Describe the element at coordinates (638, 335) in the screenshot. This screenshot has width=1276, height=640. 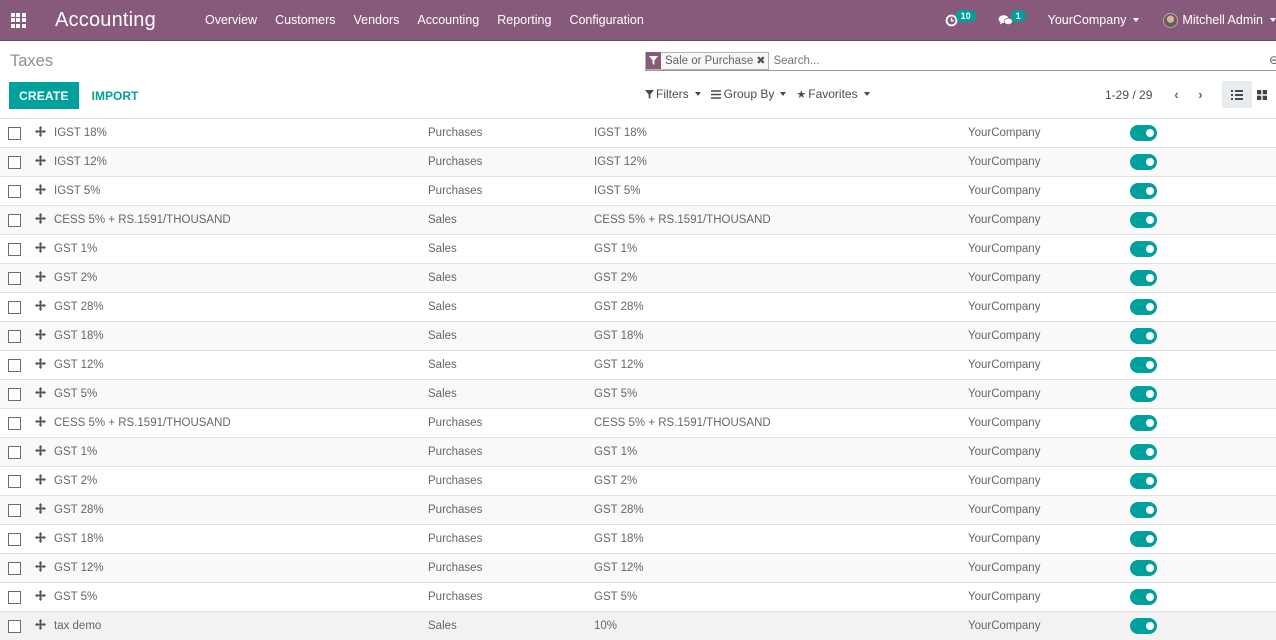
I see `table-row: GST 18% Sales GST 18% YourCompany` at that location.